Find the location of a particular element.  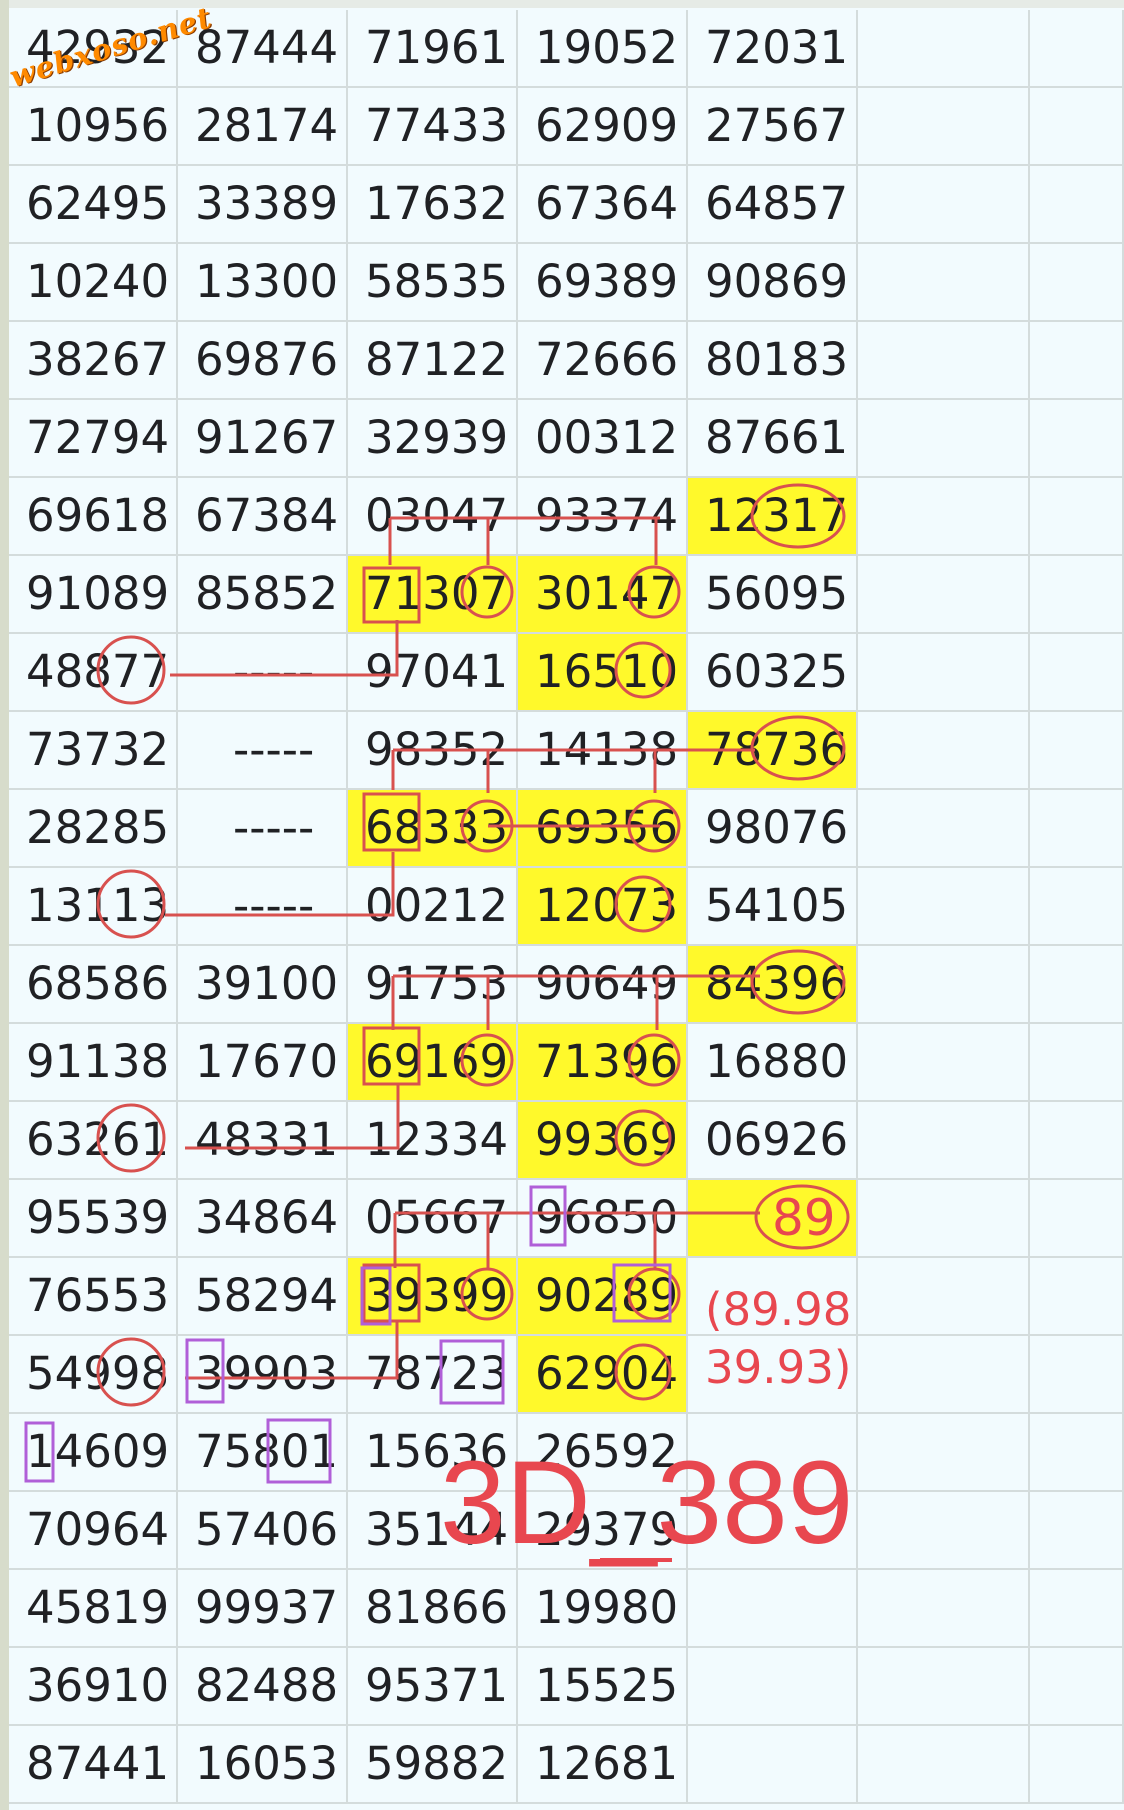

result-cell: 28285 is located at coordinates (93, 829).